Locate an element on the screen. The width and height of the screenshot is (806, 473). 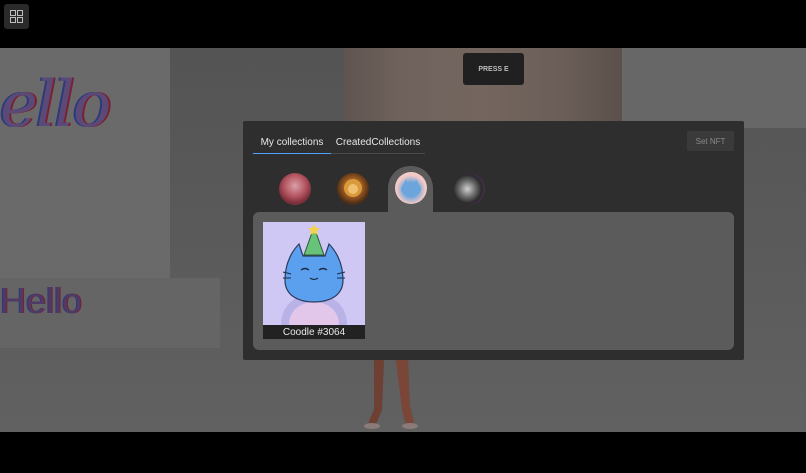
tab-my-collections: My collections is located at coordinates (292, 142).